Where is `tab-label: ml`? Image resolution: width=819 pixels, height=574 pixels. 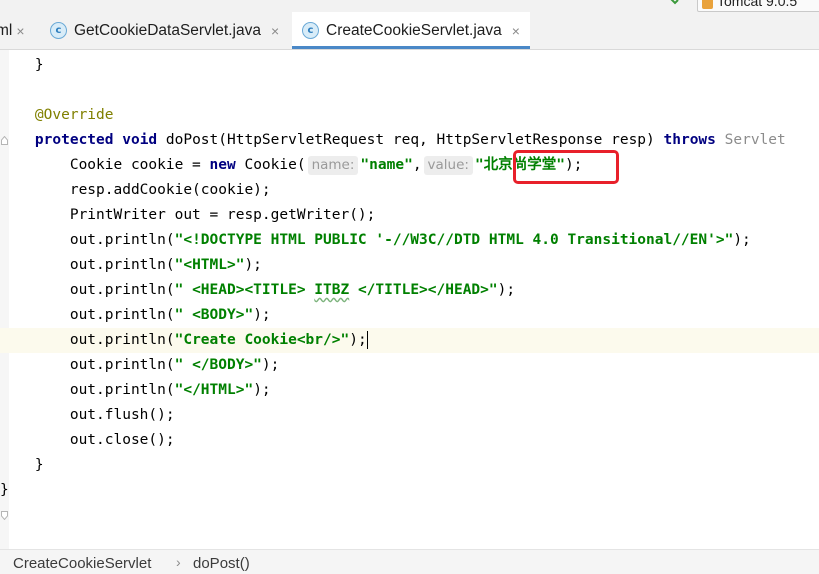 tab-label: ml is located at coordinates (6, 30).